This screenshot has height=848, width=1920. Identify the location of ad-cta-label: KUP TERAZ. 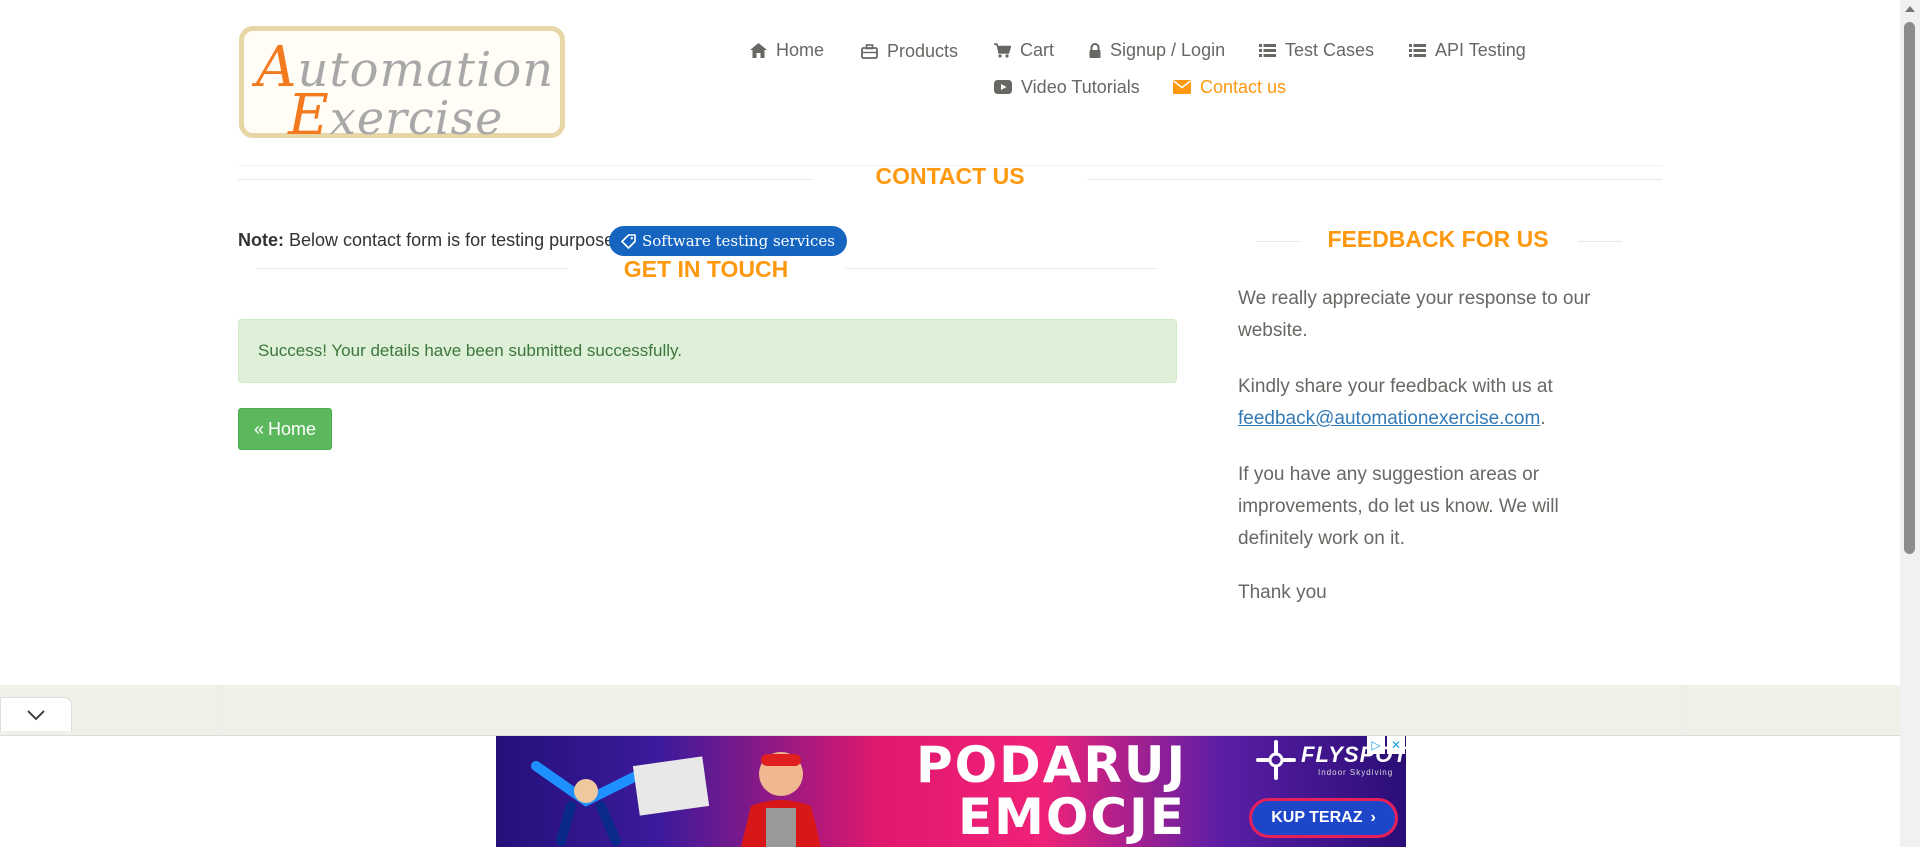
(1317, 817).